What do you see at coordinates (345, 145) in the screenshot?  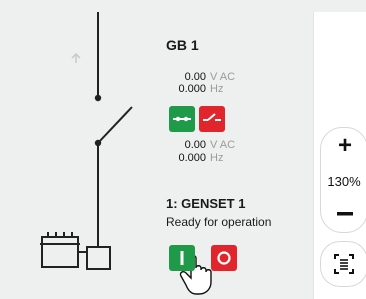 I see `zoom-in-button: +` at bounding box center [345, 145].